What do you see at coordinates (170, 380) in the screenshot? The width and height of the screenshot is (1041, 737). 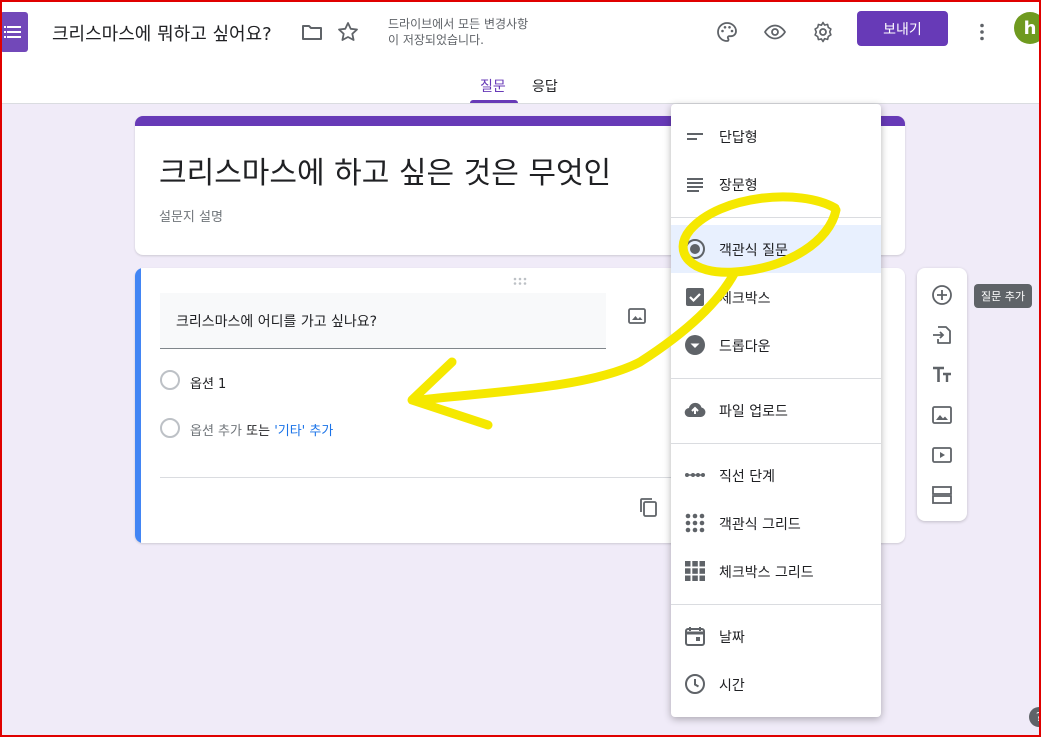 I see `option-radio` at bounding box center [170, 380].